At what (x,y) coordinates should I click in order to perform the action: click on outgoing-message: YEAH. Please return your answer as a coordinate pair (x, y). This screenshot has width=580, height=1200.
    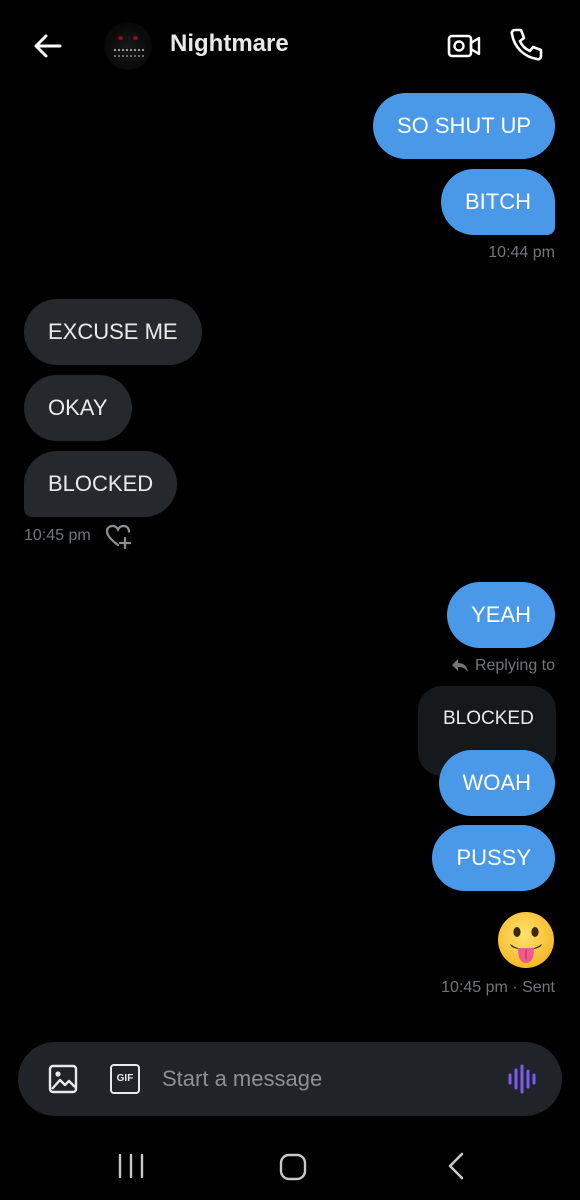
    Looking at the image, I should click on (501, 615).